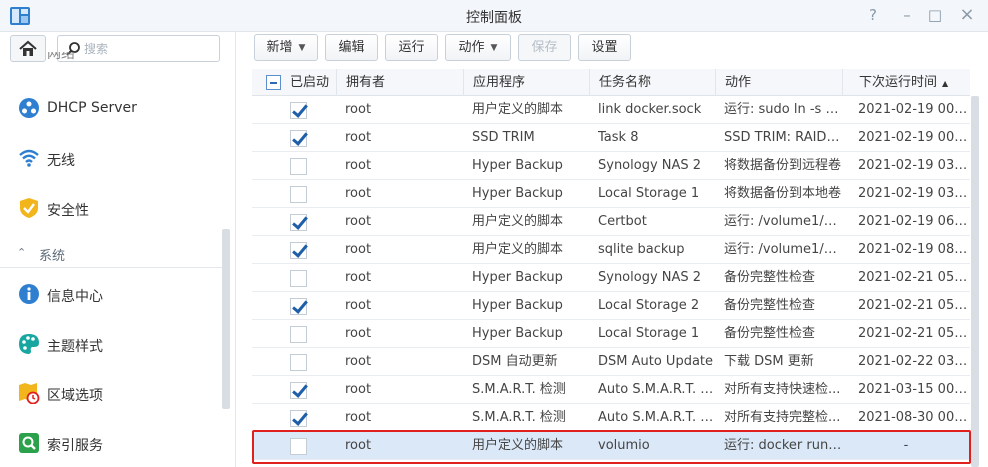 The image size is (988, 467). I want to click on close-button: ×, so click(967, 15).